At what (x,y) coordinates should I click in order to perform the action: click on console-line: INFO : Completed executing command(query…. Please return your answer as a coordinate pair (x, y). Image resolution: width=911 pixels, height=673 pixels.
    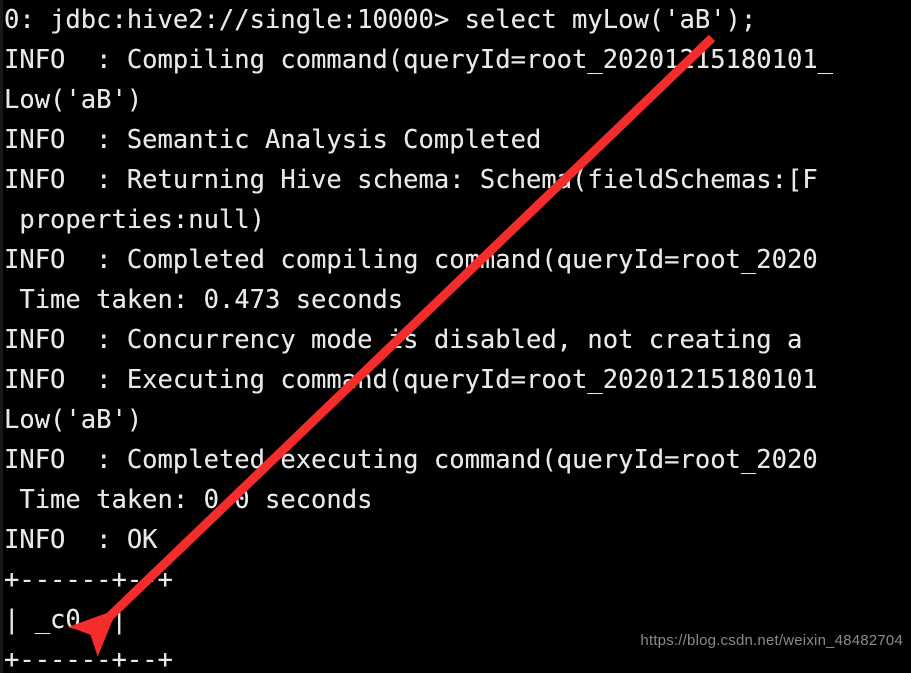
    Looking at the image, I should click on (411, 460).